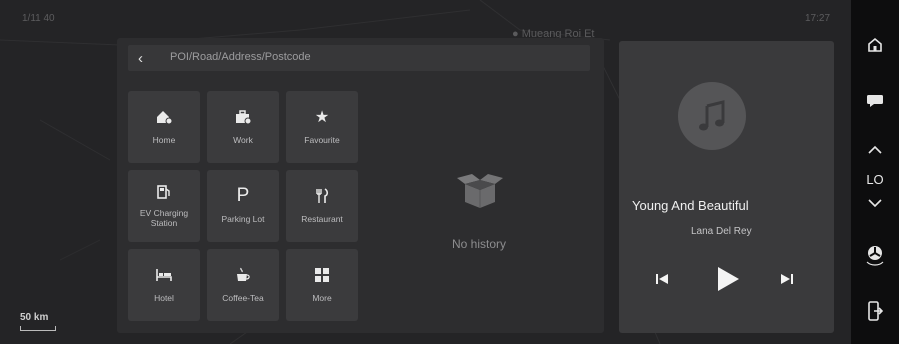  Describe the element at coordinates (322, 117) in the screenshot. I see `star-icon: ★` at that location.